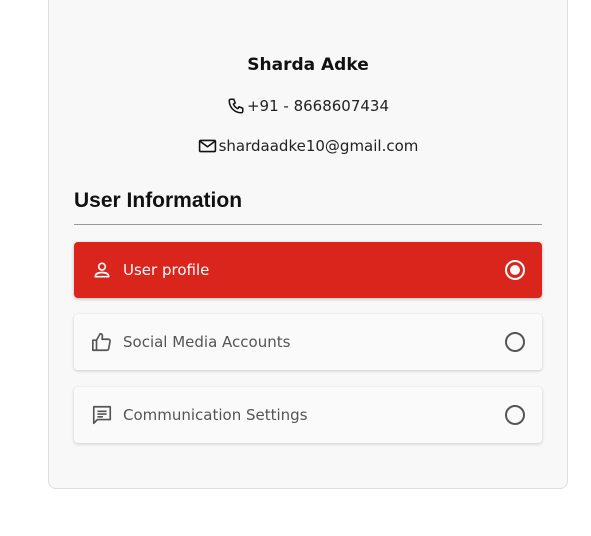 Image resolution: width=591 pixels, height=536 pixels. I want to click on person-icon, so click(102, 270).